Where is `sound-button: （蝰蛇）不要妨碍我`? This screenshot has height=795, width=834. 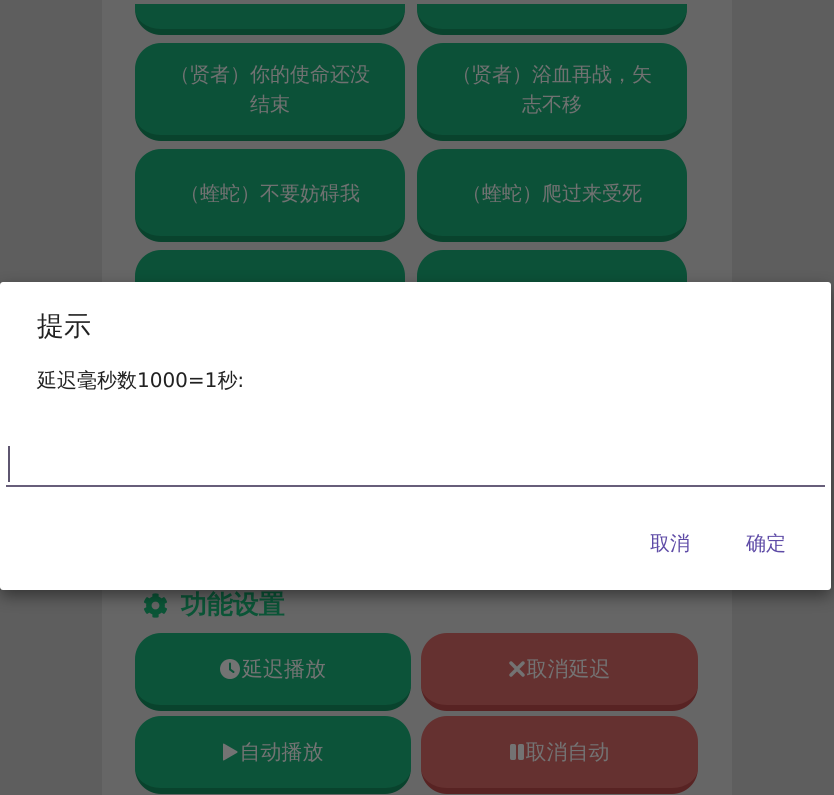
sound-button: （蝰蛇）不要妨碍我 is located at coordinates (270, 195).